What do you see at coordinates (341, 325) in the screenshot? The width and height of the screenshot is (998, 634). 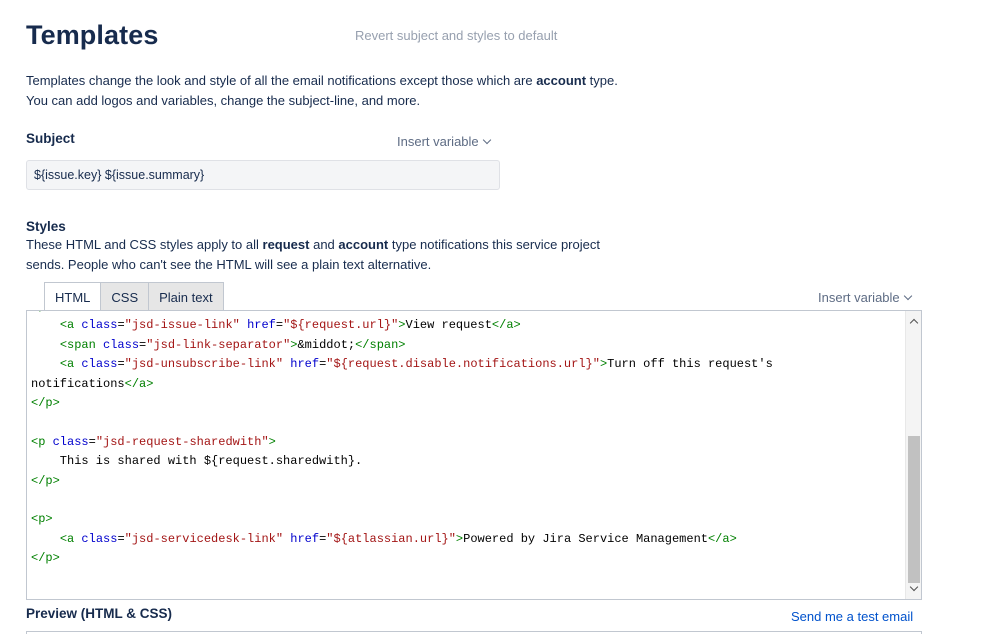 I see `code-token: "${request.url}"` at bounding box center [341, 325].